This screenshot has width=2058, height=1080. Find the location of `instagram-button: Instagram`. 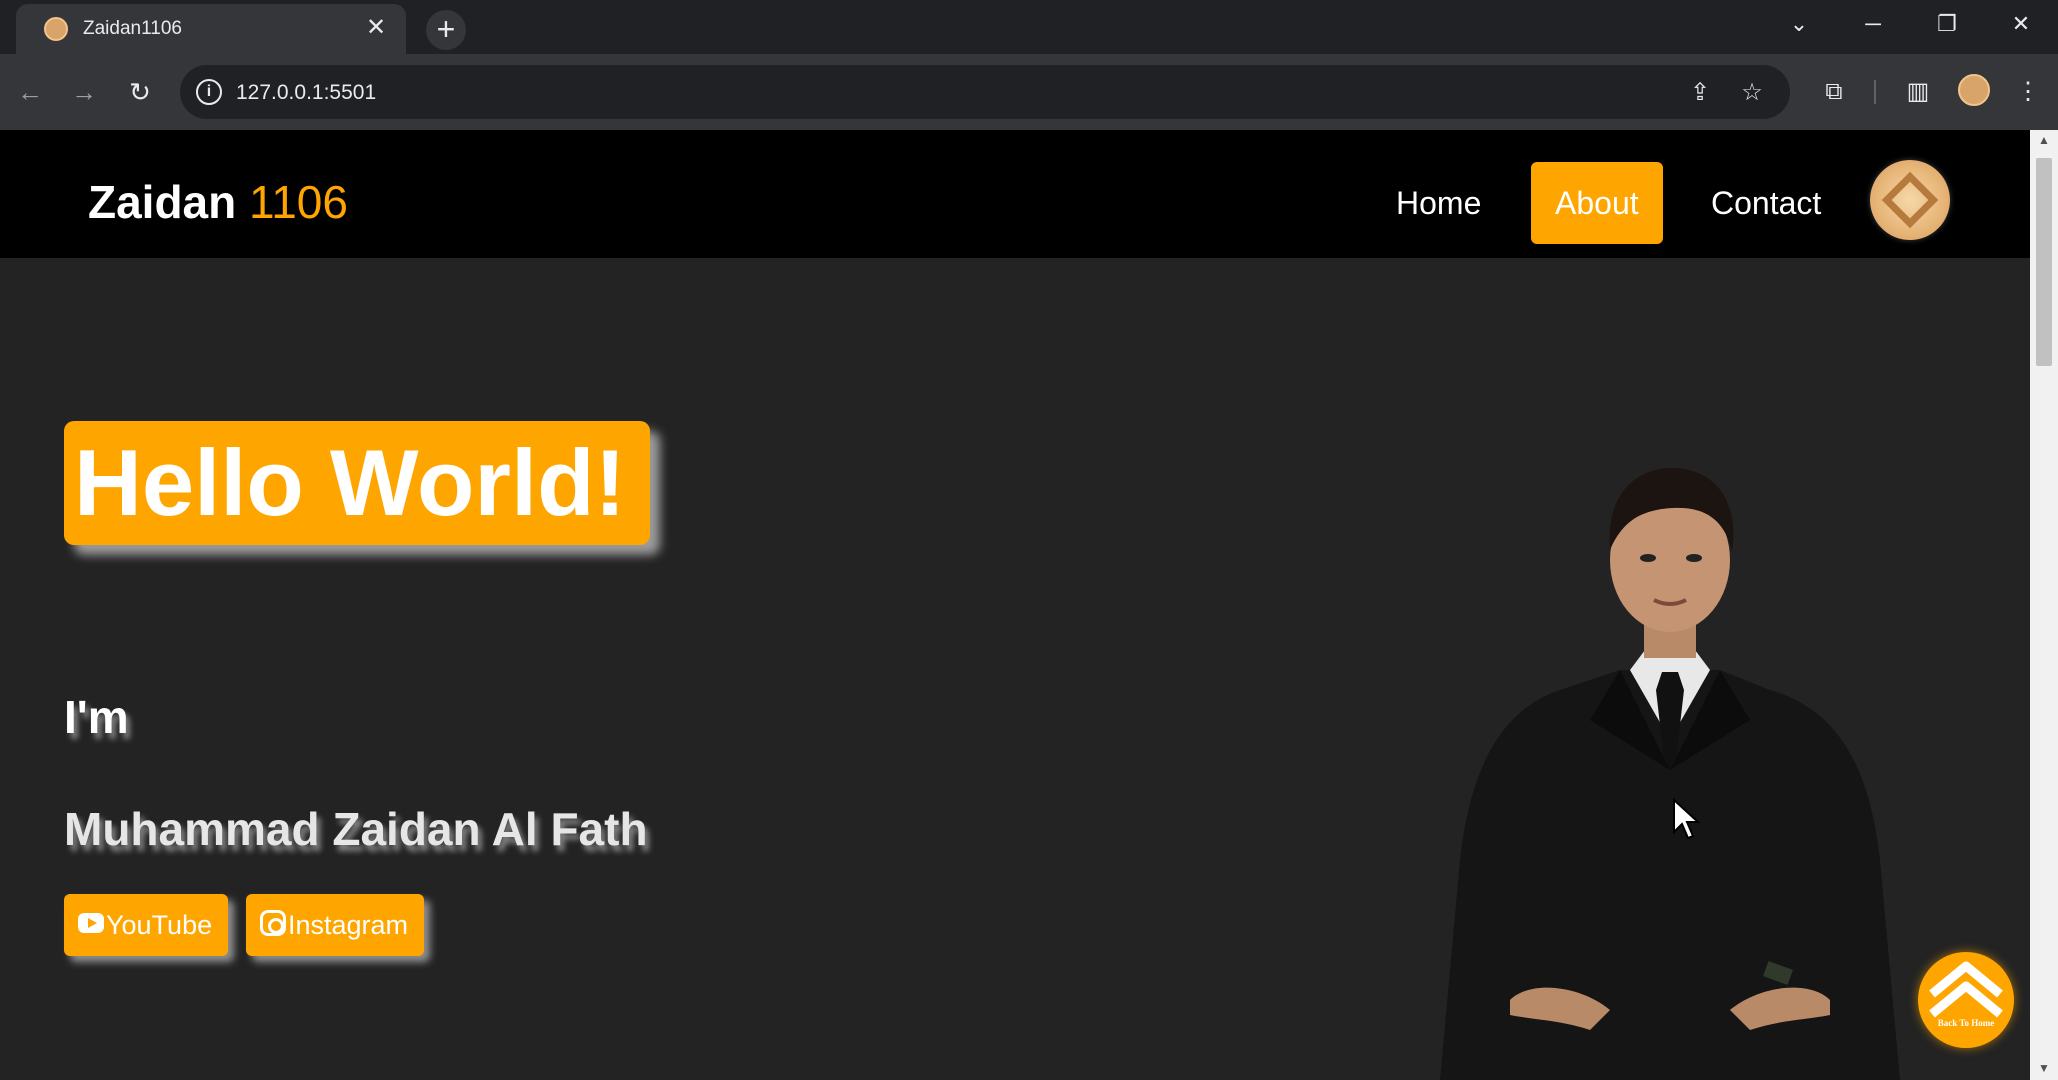

instagram-button: Instagram is located at coordinates (335, 925).